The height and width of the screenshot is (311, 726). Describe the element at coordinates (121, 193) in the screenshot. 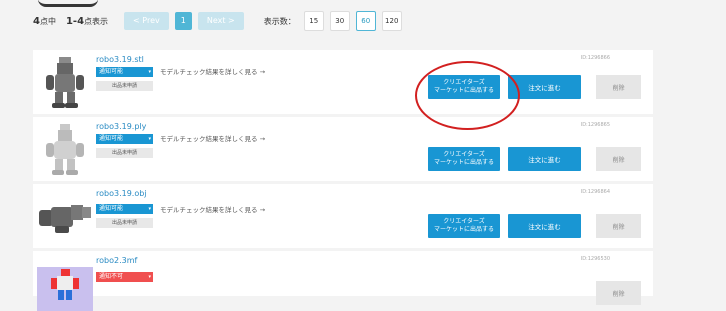

I see `model-filename-link: robo3.19.obj` at that location.